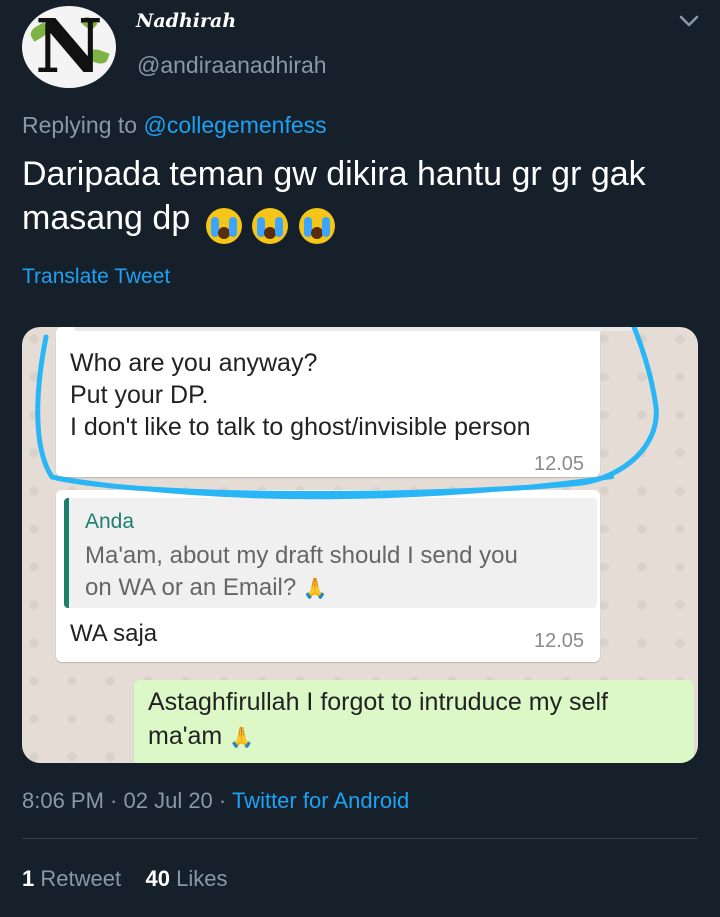 This screenshot has height=917, width=720. I want to click on retweets-count: 1, so click(28, 878).